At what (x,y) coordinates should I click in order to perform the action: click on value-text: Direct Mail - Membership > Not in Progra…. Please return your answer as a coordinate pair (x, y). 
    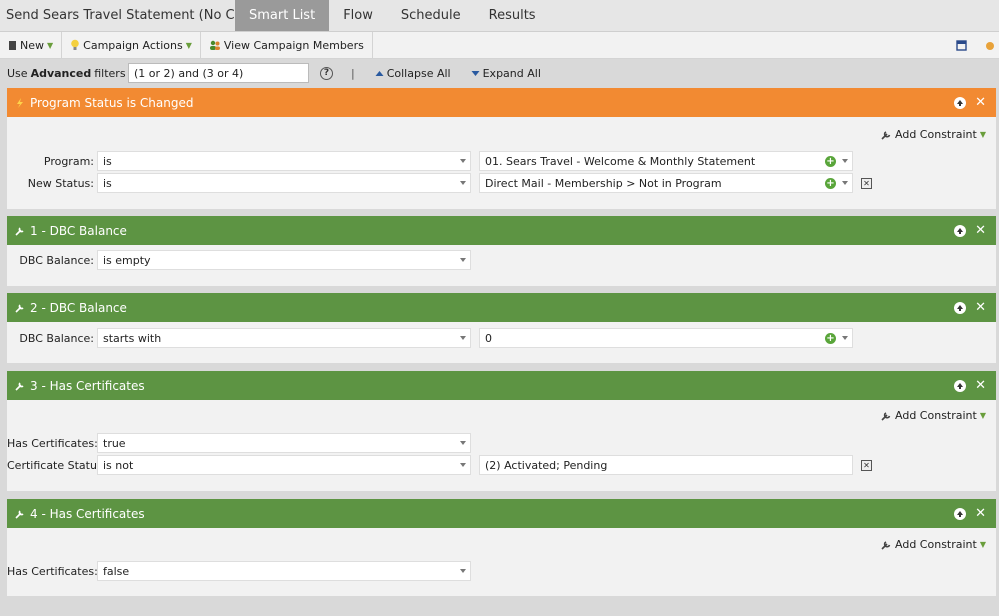
    Looking at the image, I should click on (603, 183).